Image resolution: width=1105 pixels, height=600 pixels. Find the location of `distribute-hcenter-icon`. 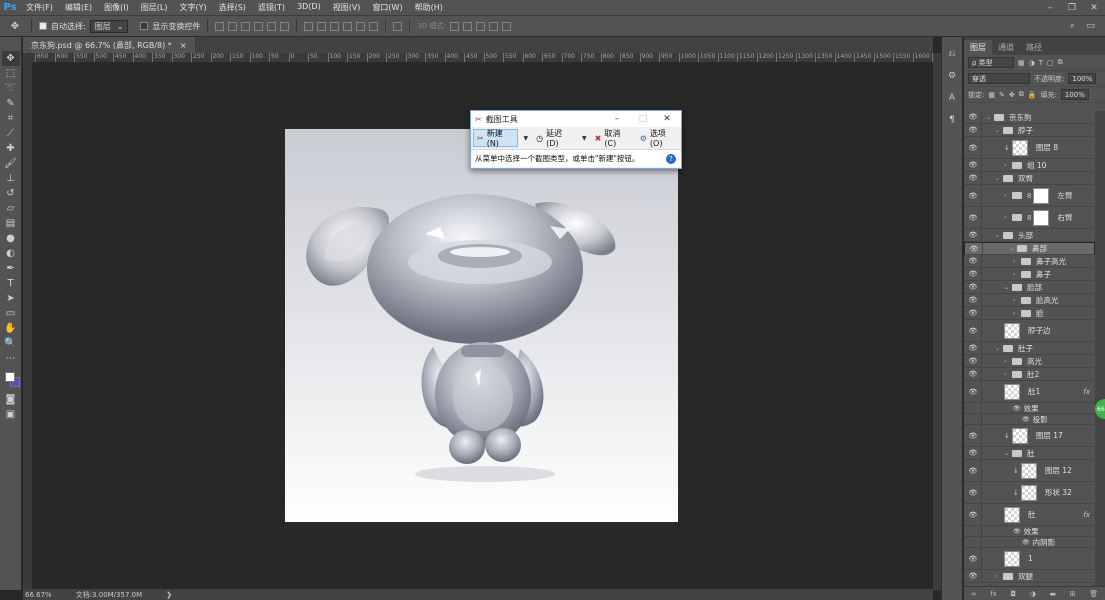

distribute-hcenter-icon is located at coordinates (361, 26).